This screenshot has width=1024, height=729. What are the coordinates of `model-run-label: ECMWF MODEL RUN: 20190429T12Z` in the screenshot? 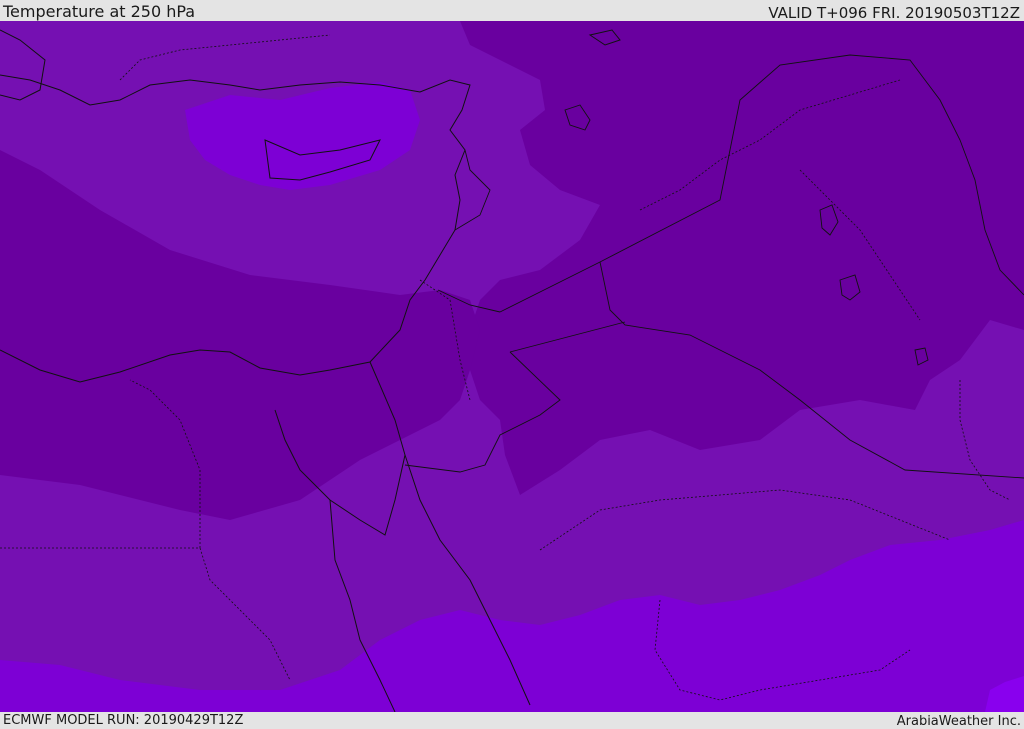 It's located at (123, 720).